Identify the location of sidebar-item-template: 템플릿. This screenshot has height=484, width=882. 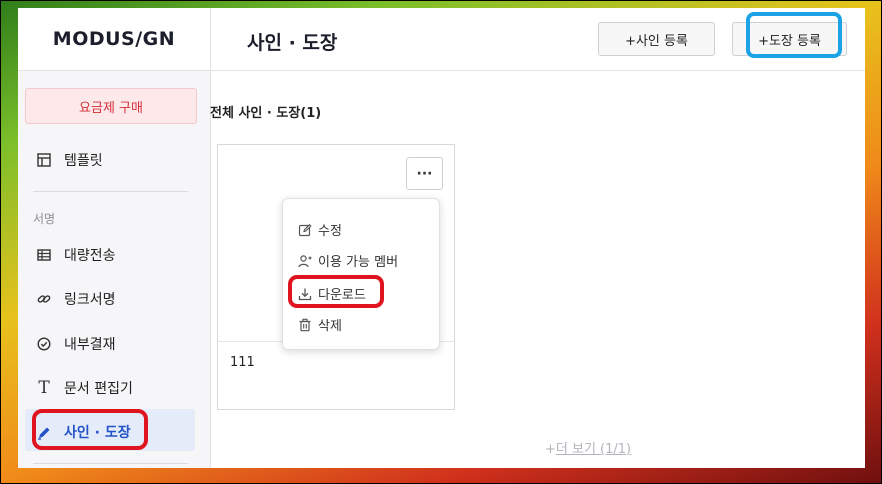
(69, 160).